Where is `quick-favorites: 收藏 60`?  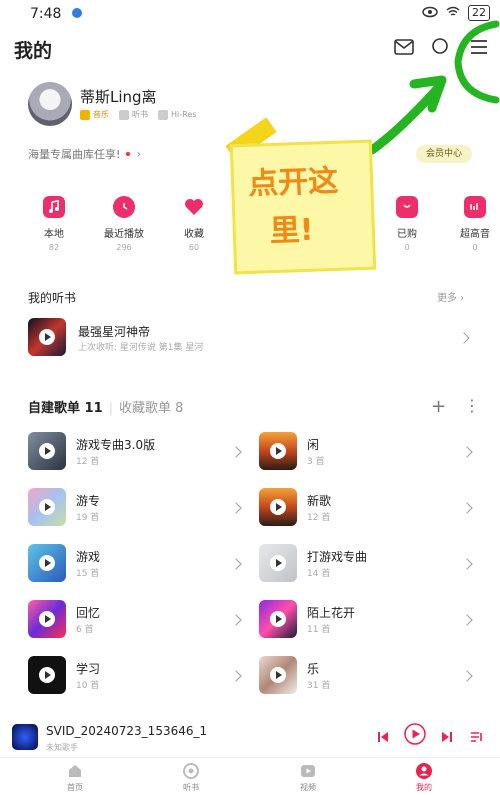
quick-favorites: 收藏 60 is located at coordinates (194, 224).